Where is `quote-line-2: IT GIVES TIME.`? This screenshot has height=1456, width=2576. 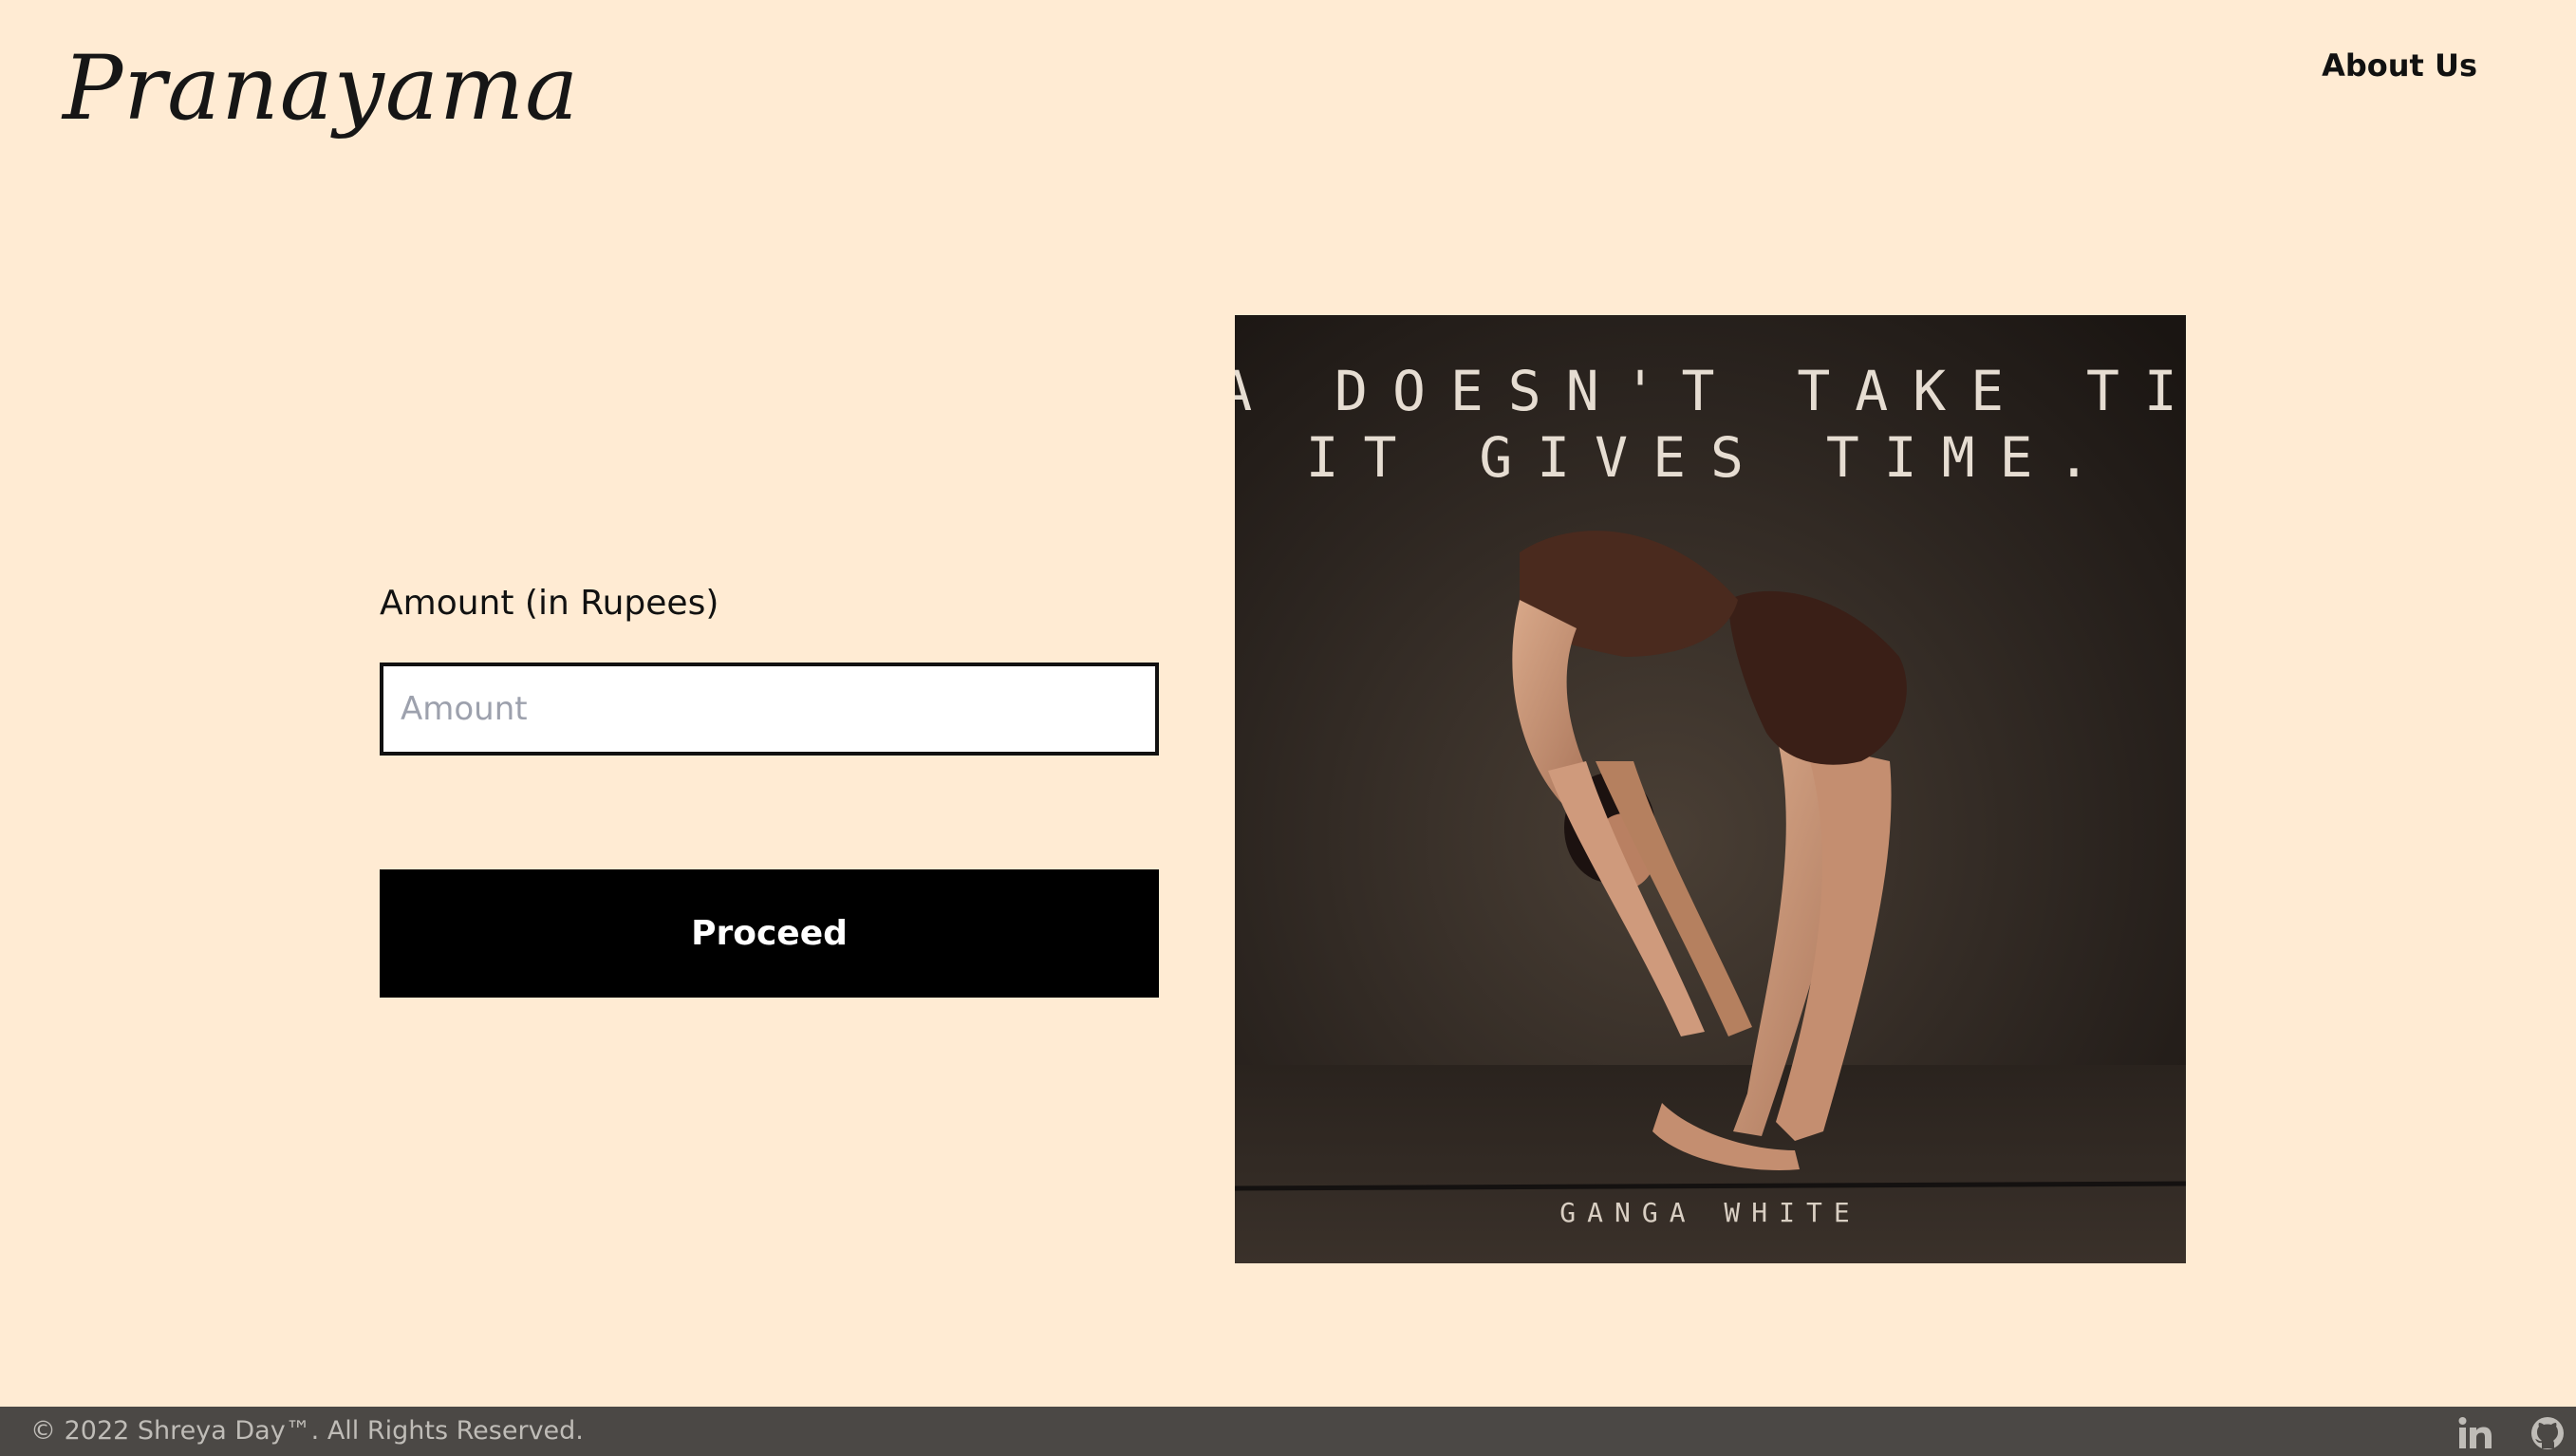
quote-line-2: IT GIVES TIME. is located at coordinates (1711, 458).